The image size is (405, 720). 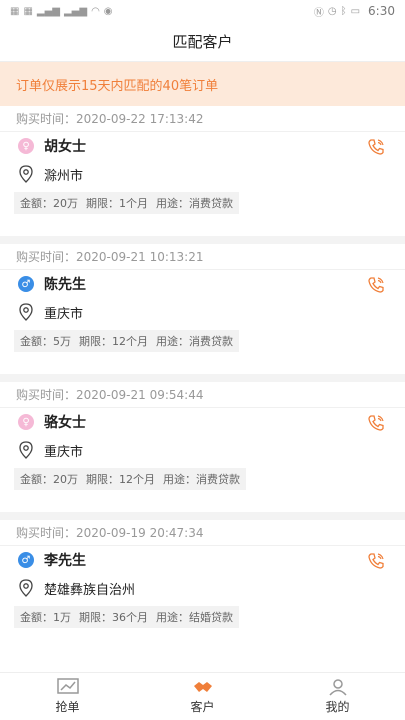 I want to click on loan-term: 期限：12个月, so click(x=120, y=479).